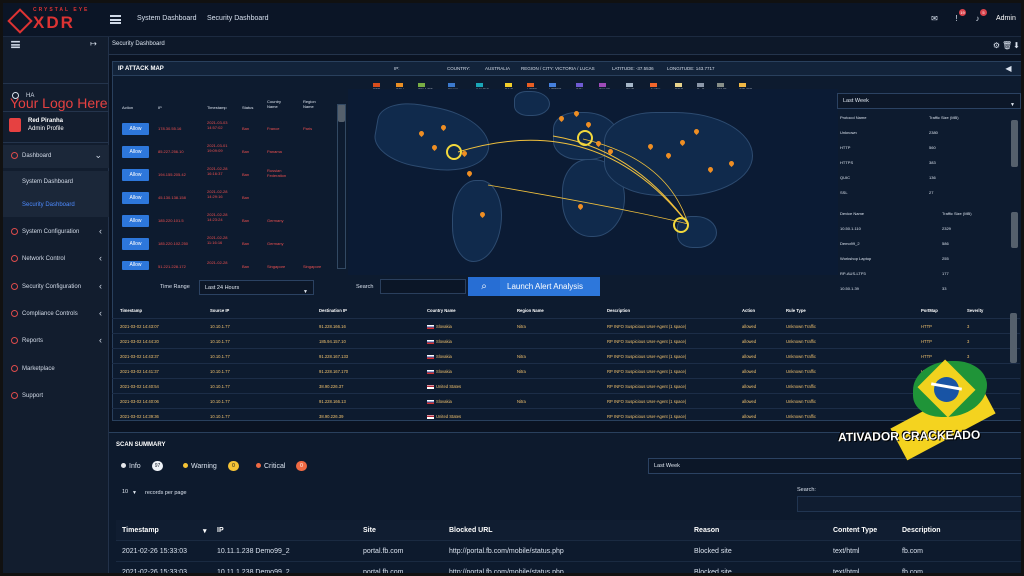  Describe the element at coordinates (471, 530) in the screenshot. I see `col-scan-blocked-url: Blocked URL` at that location.